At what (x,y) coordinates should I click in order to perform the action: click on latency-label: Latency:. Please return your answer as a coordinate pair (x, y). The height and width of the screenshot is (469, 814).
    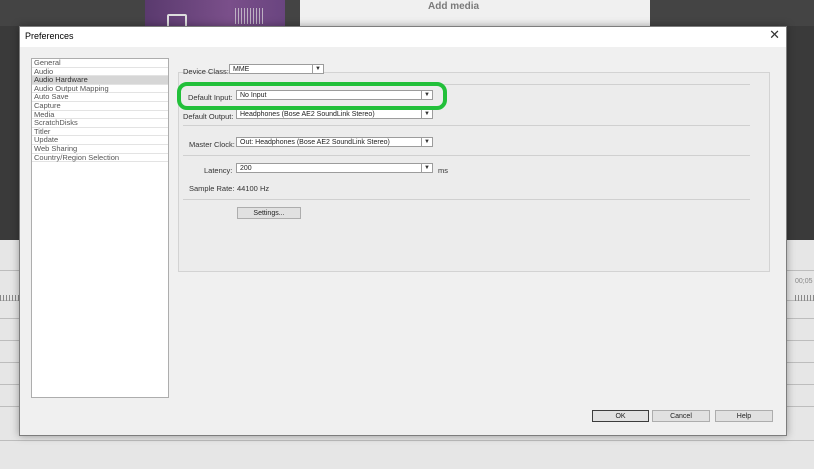
    Looking at the image, I should click on (218, 170).